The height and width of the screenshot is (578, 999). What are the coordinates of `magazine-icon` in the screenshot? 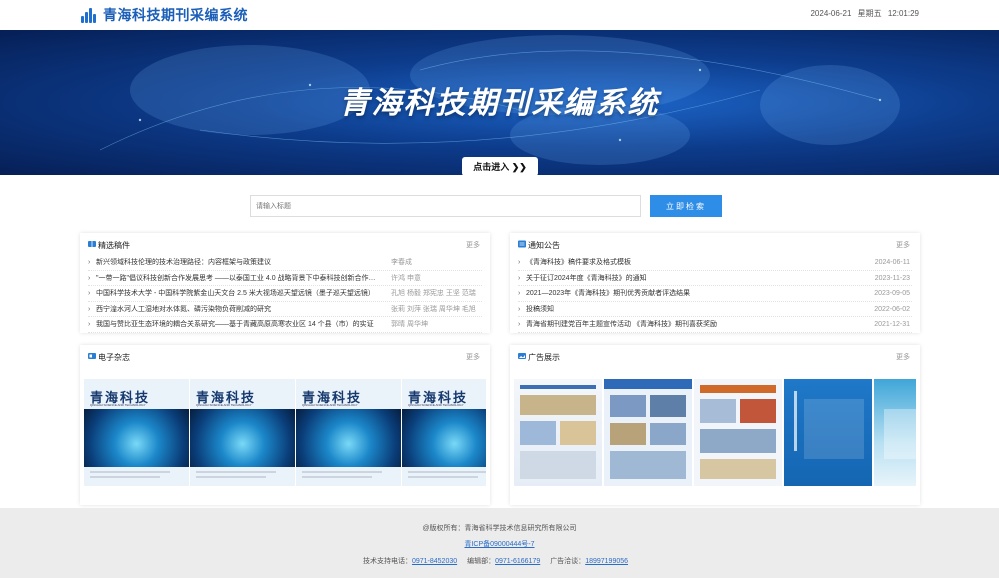 It's located at (92, 356).